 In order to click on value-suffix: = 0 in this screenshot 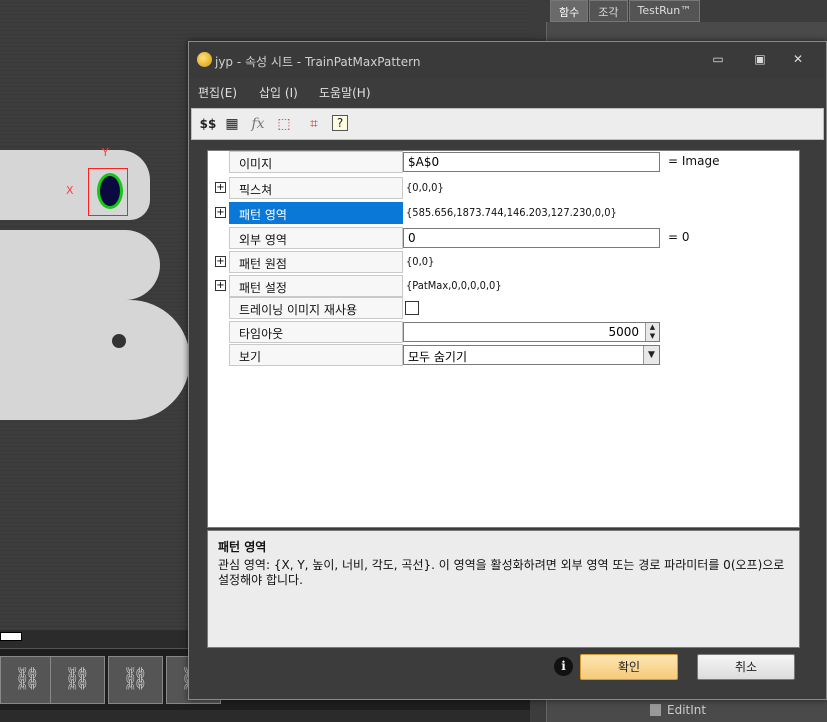, I will do `click(679, 237)`.